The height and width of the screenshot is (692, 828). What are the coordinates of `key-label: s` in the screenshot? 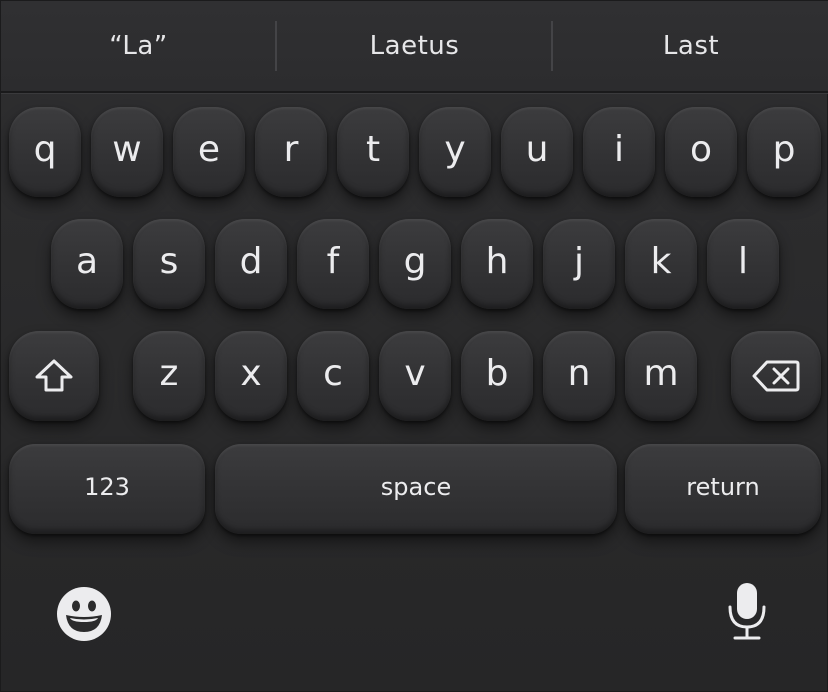 It's located at (169, 261).